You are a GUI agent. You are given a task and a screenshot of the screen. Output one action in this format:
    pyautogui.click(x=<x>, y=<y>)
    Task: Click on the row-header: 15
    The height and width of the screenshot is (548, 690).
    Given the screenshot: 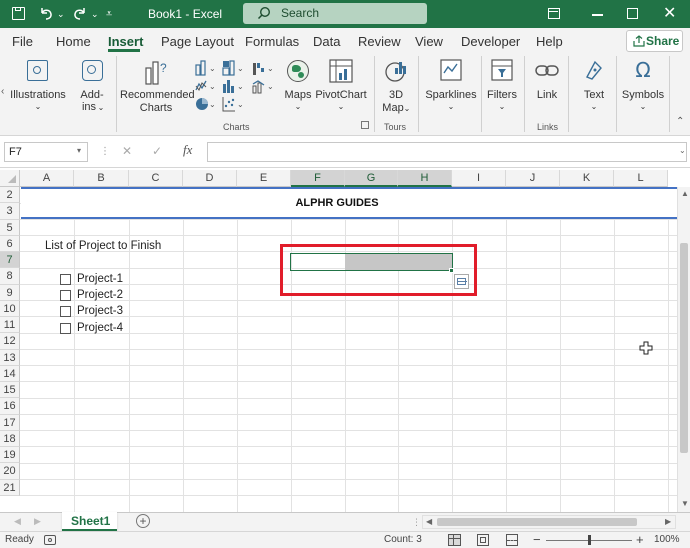 What is the action you would take?
    pyautogui.click(x=10, y=390)
    